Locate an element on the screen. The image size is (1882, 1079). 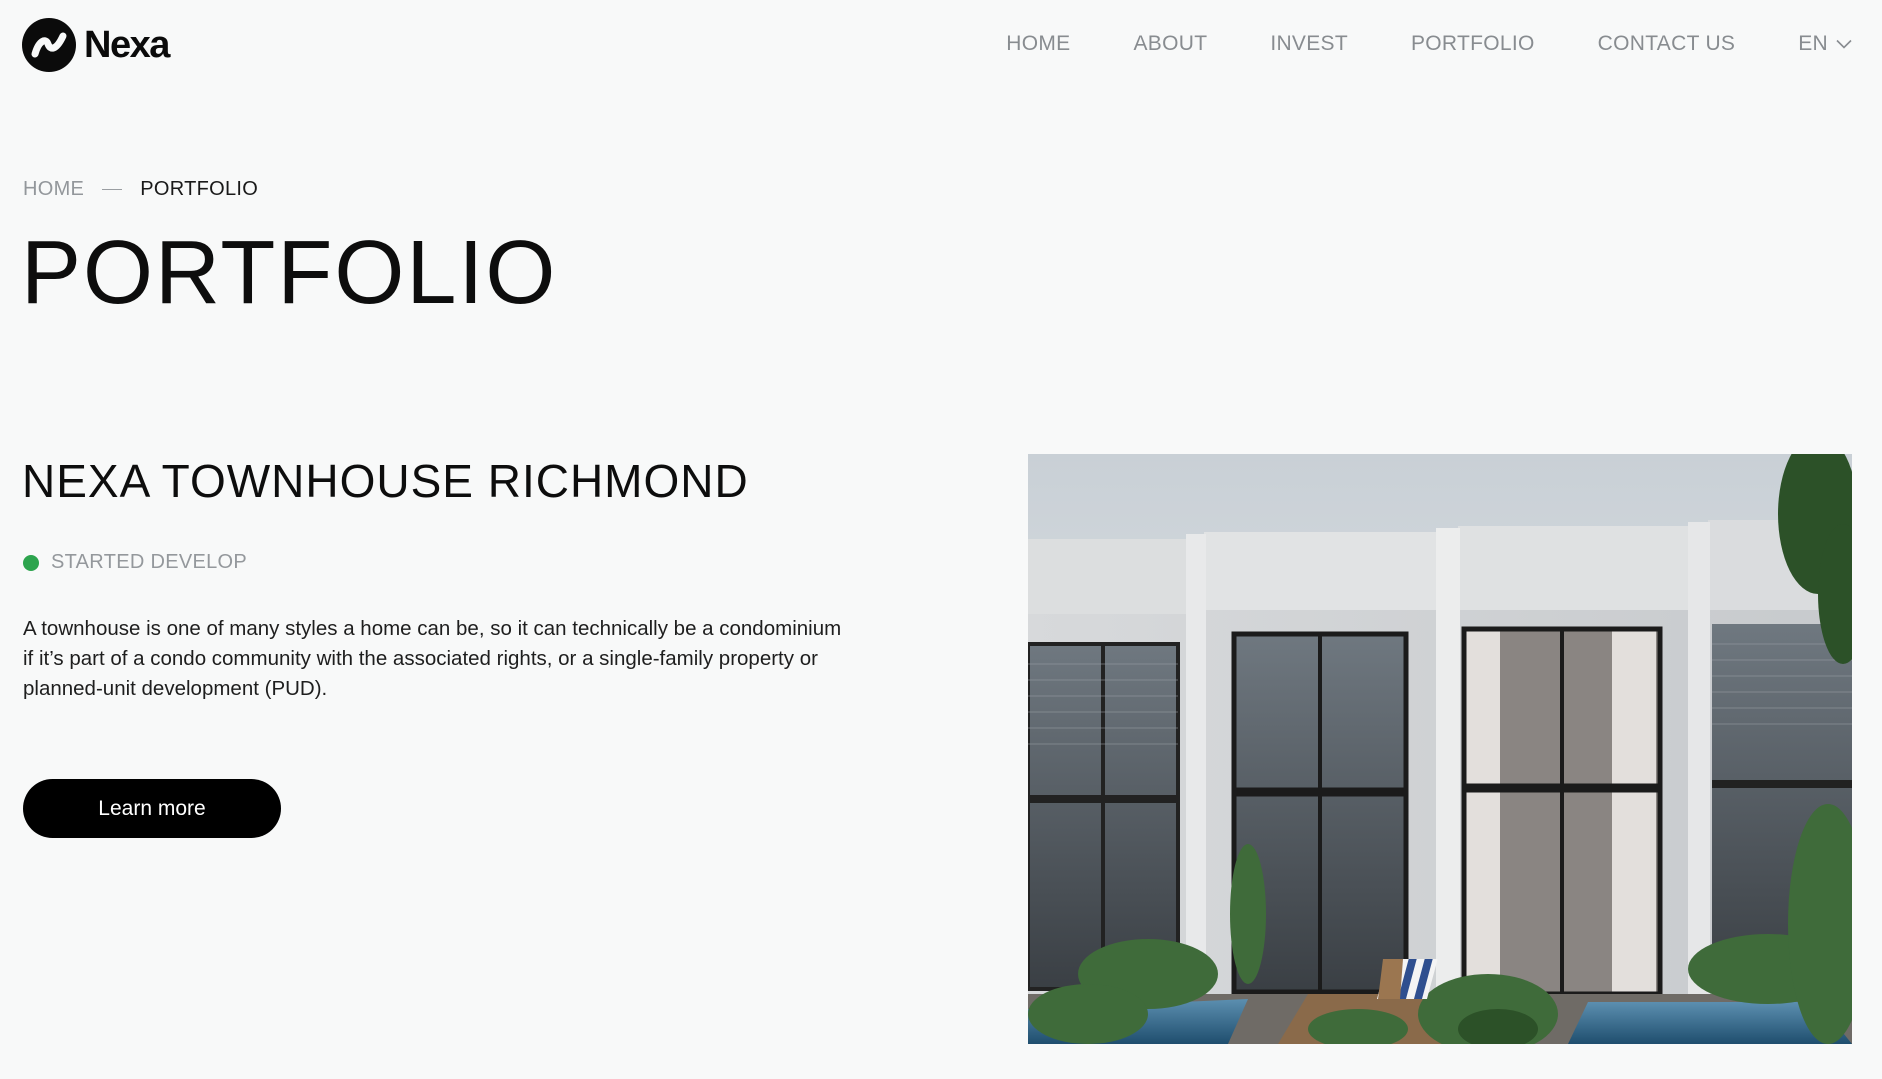
nav-contact-us: CONTACT US is located at coordinates (1667, 44).